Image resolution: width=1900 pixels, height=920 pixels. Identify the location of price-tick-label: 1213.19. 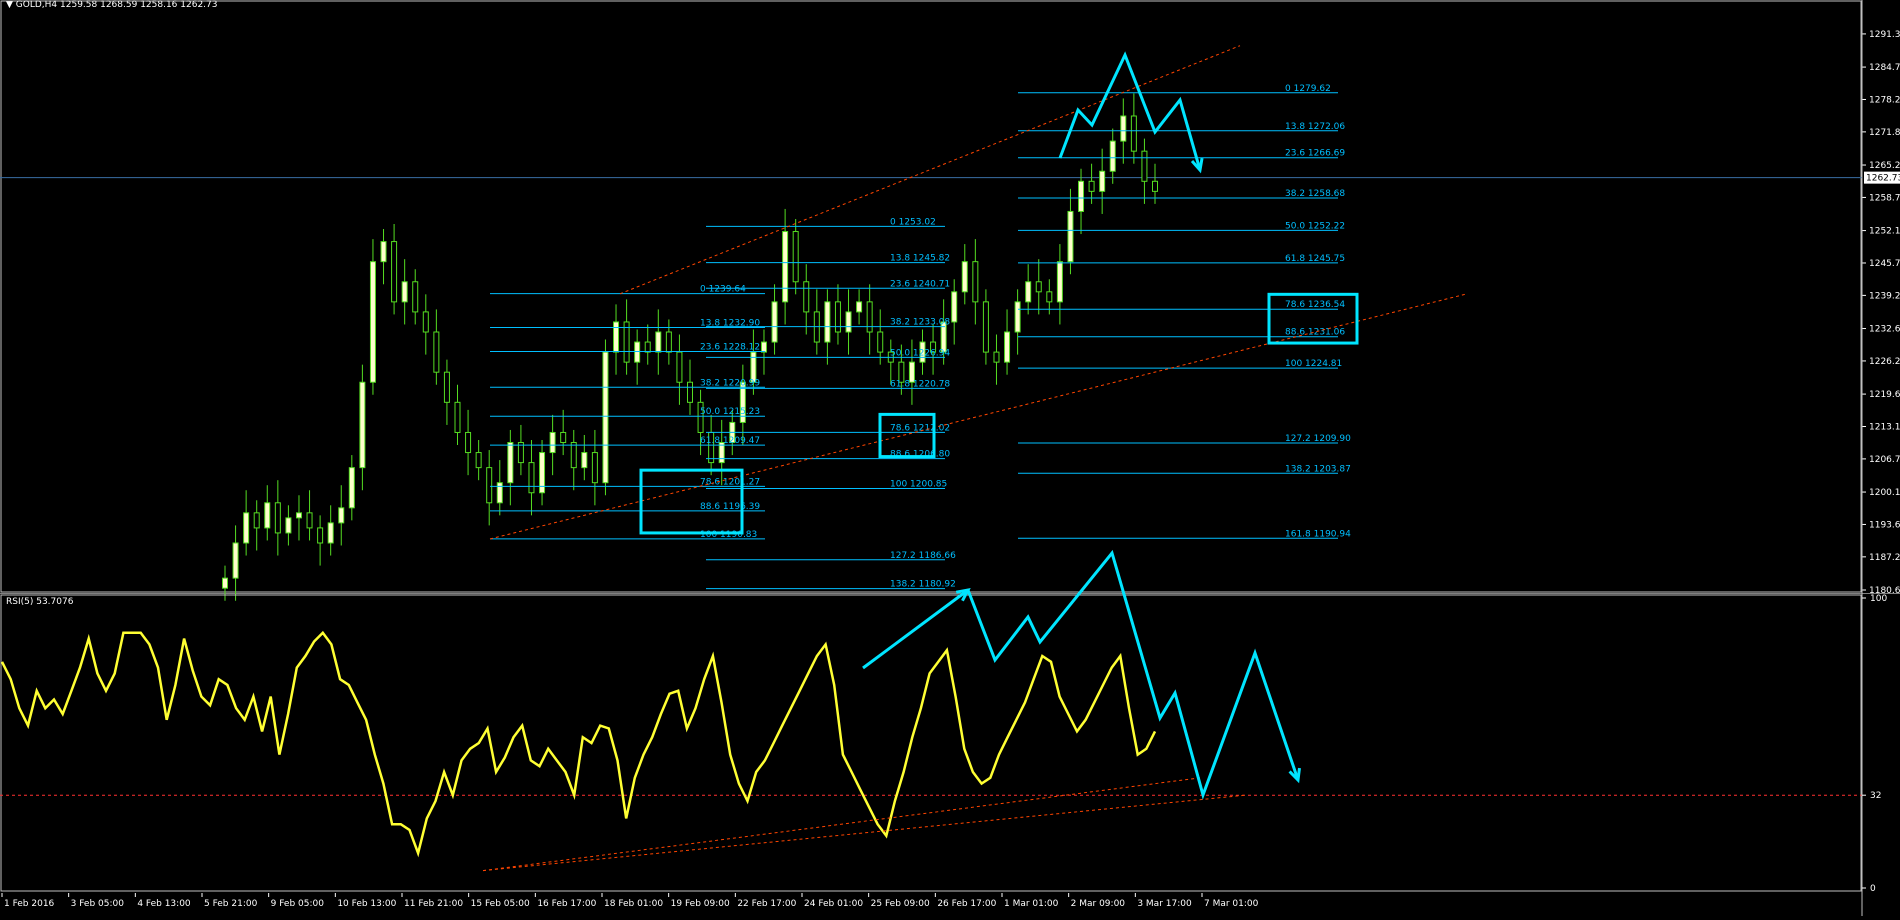
(1884, 427).